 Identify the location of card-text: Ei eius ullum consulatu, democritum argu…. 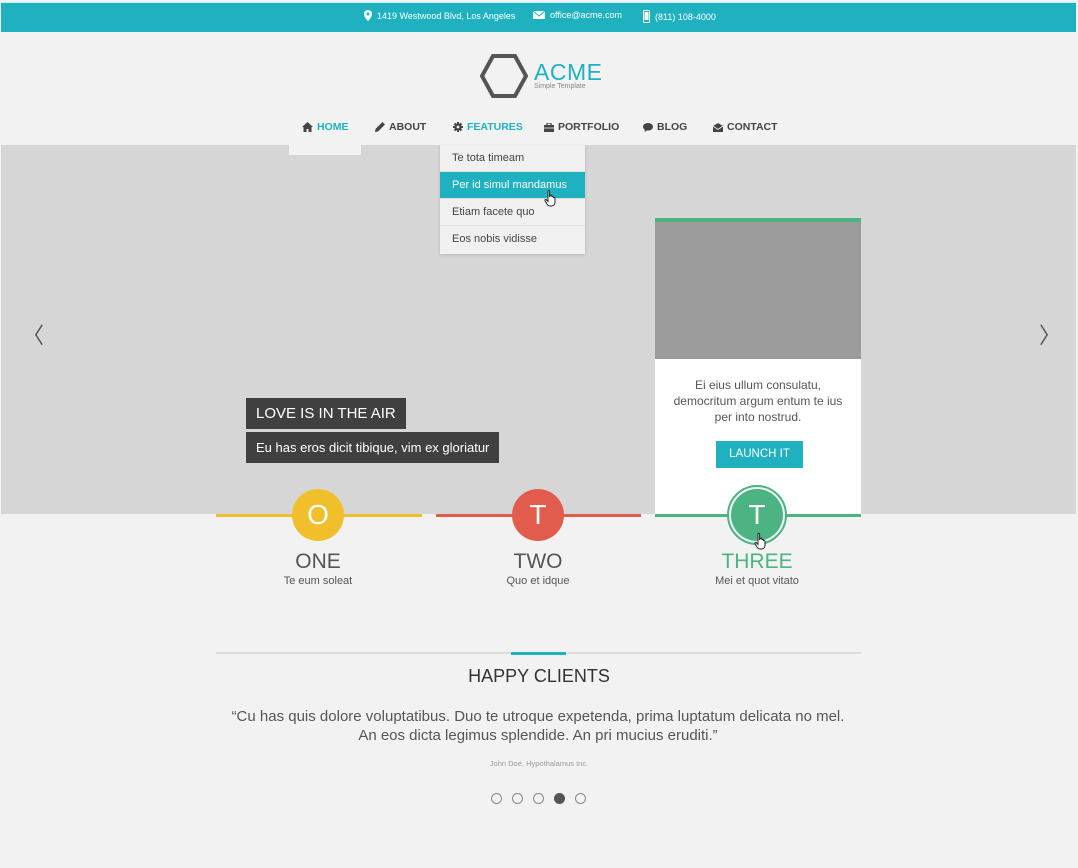
(758, 401).